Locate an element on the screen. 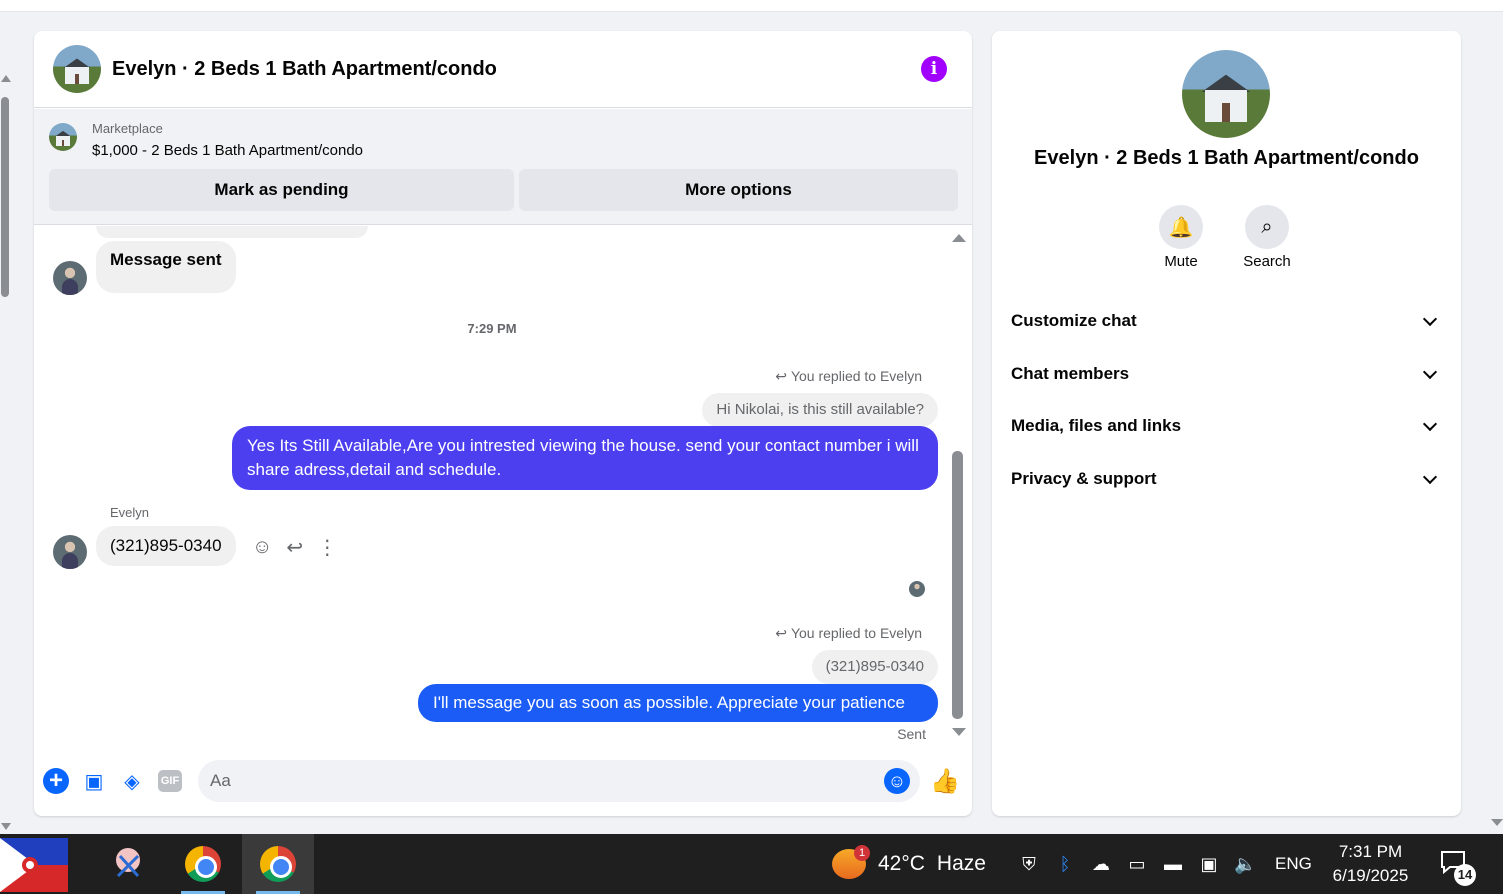  section-label: Privacy & support is located at coordinates (1084, 478).